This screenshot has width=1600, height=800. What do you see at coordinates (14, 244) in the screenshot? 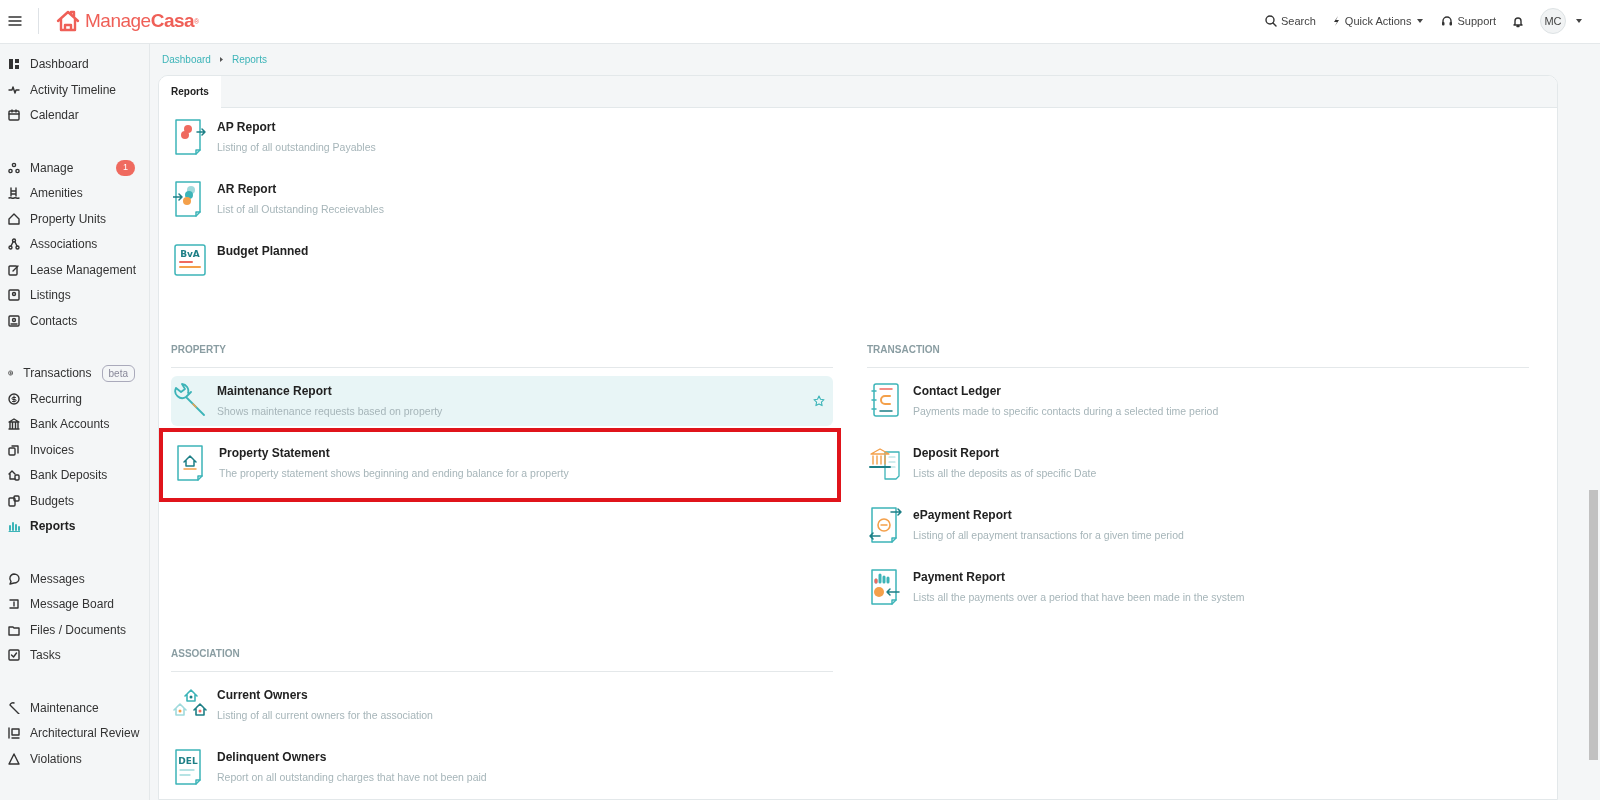
I see `network-icon` at bounding box center [14, 244].